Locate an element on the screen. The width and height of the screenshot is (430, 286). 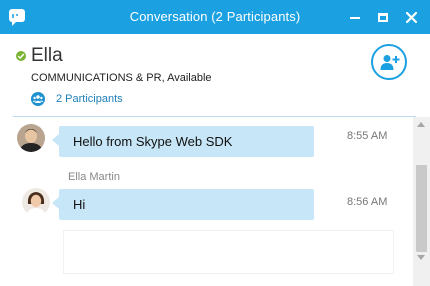
add-participant-button is located at coordinates (389, 62).